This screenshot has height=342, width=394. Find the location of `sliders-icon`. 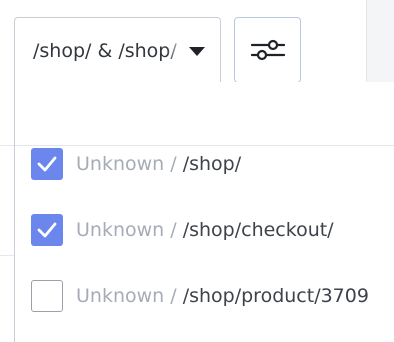

sliders-icon is located at coordinates (268, 50).